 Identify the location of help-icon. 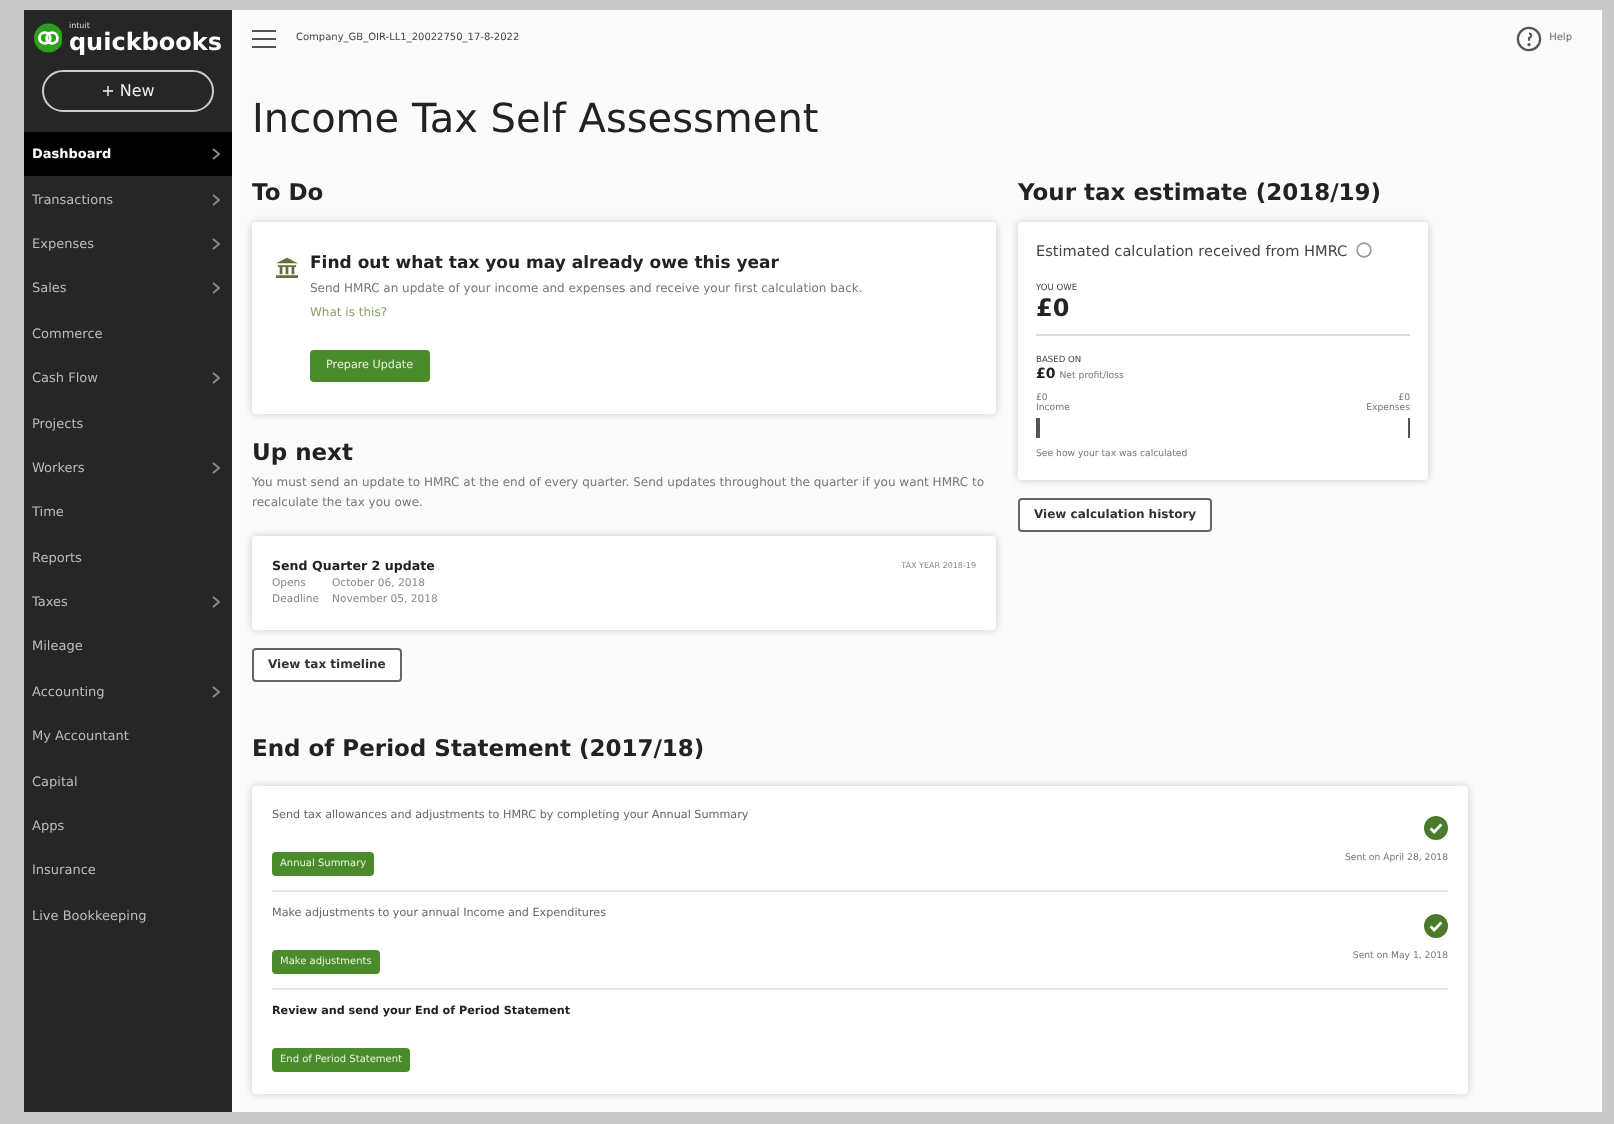
(1528, 38).